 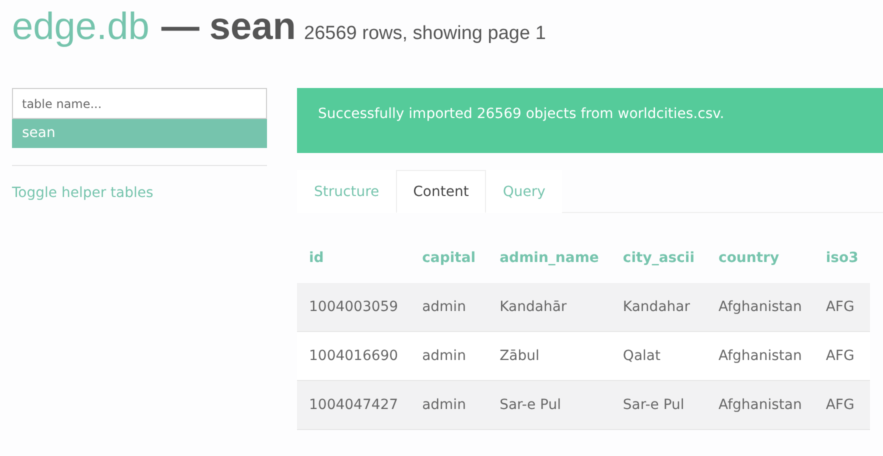 What do you see at coordinates (549, 307) in the screenshot?
I see `table-cell: Kandahār` at bounding box center [549, 307].